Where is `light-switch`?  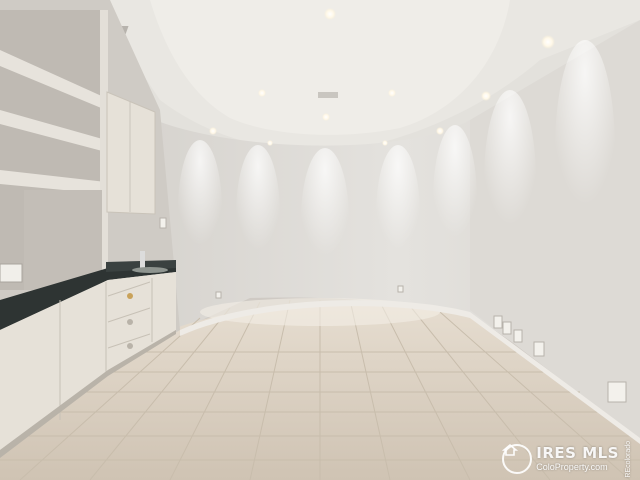
light-switch is located at coordinates (163, 223).